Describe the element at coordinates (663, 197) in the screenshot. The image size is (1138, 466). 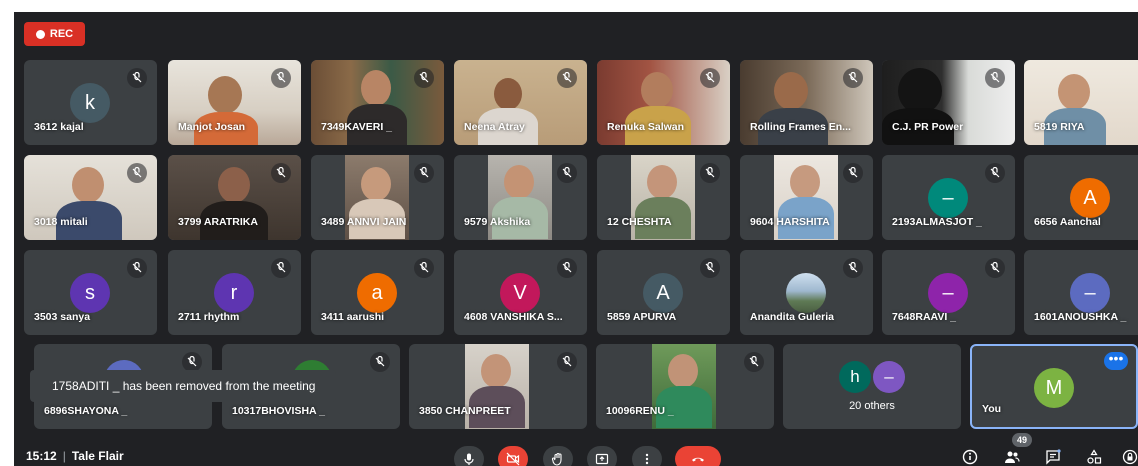
I see `participant-tile: 12 CHESHTA` at that location.